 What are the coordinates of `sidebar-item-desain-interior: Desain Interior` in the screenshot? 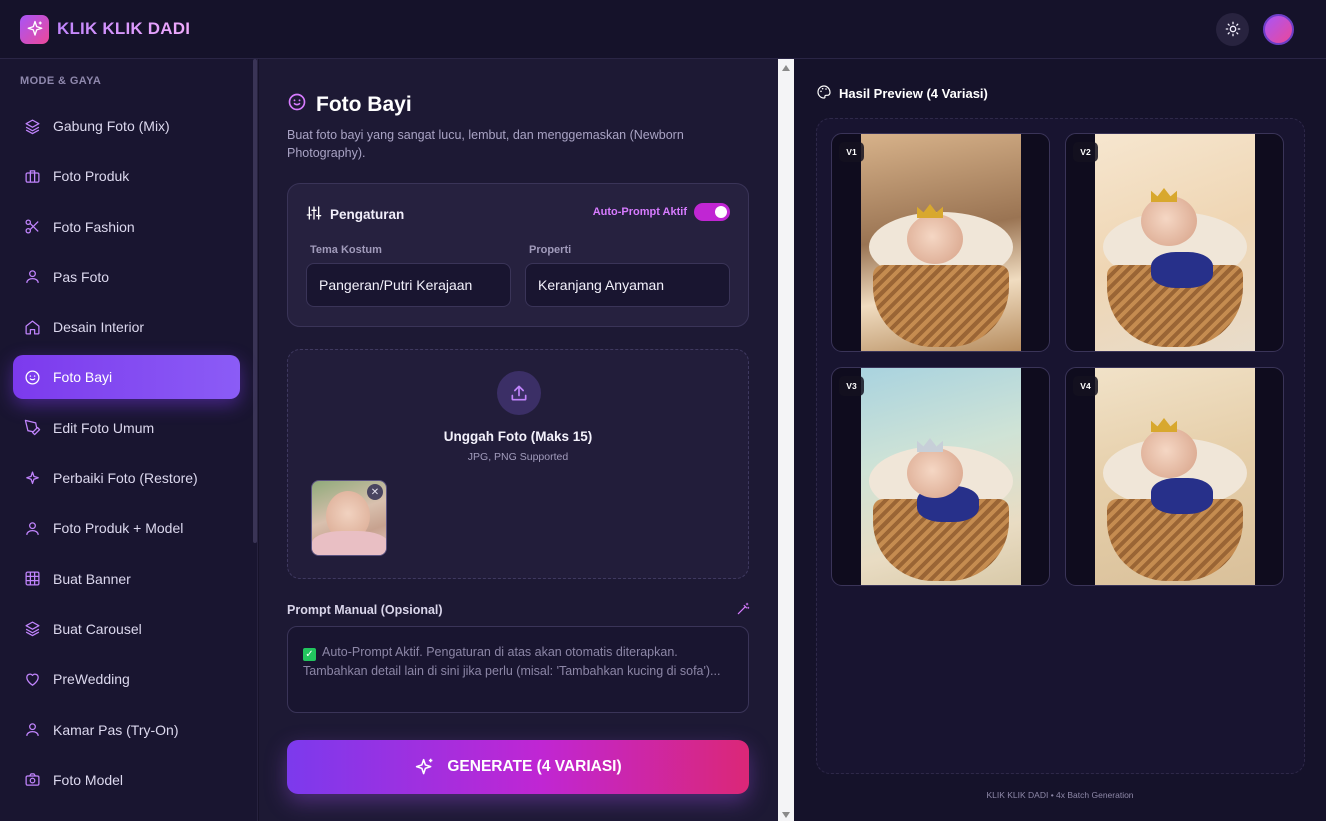 It's located at (126, 327).